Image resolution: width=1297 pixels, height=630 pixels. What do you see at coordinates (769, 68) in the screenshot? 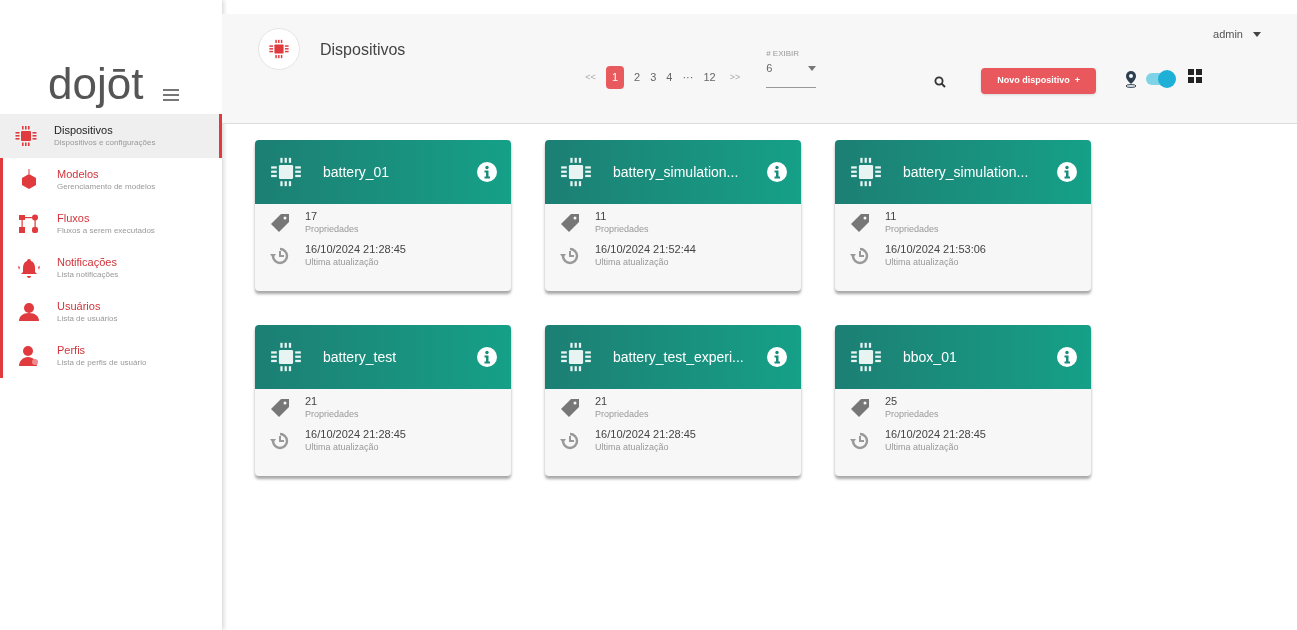
I see `per-page-value: 6` at bounding box center [769, 68].